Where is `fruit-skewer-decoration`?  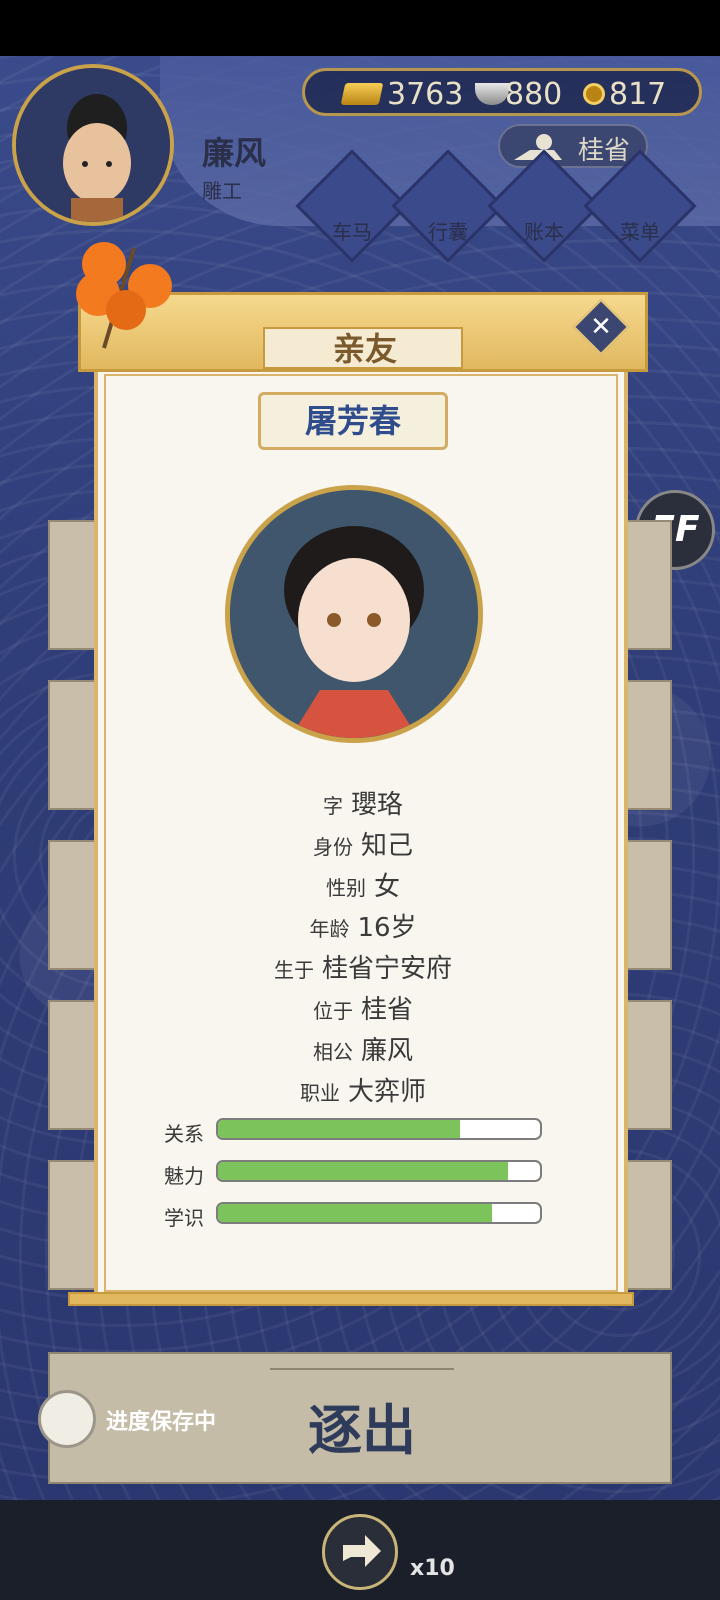
fruit-skewer-decoration is located at coordinates (124, 298).